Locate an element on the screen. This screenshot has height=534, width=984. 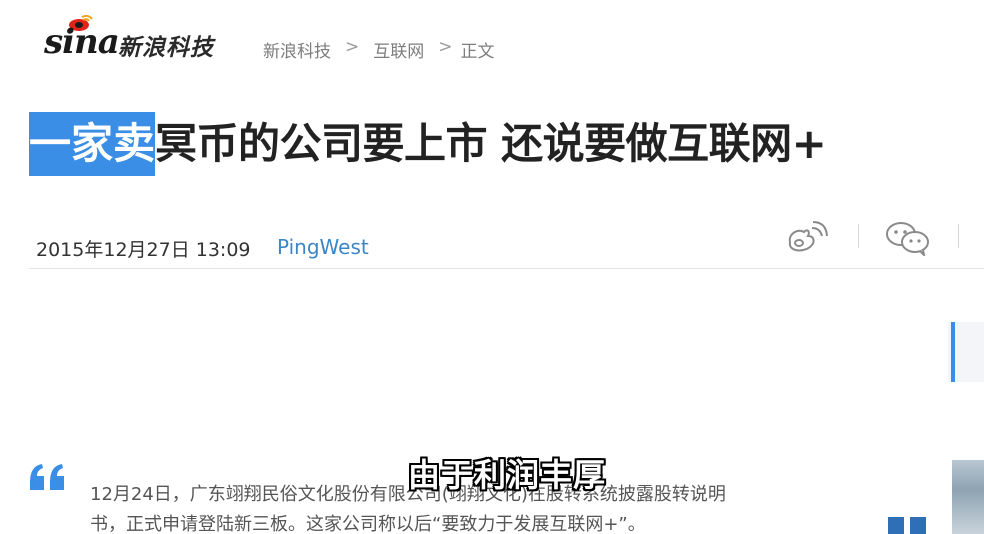
breadcrumb-item-internet: 互联网 is located at coordinates (398, 49).